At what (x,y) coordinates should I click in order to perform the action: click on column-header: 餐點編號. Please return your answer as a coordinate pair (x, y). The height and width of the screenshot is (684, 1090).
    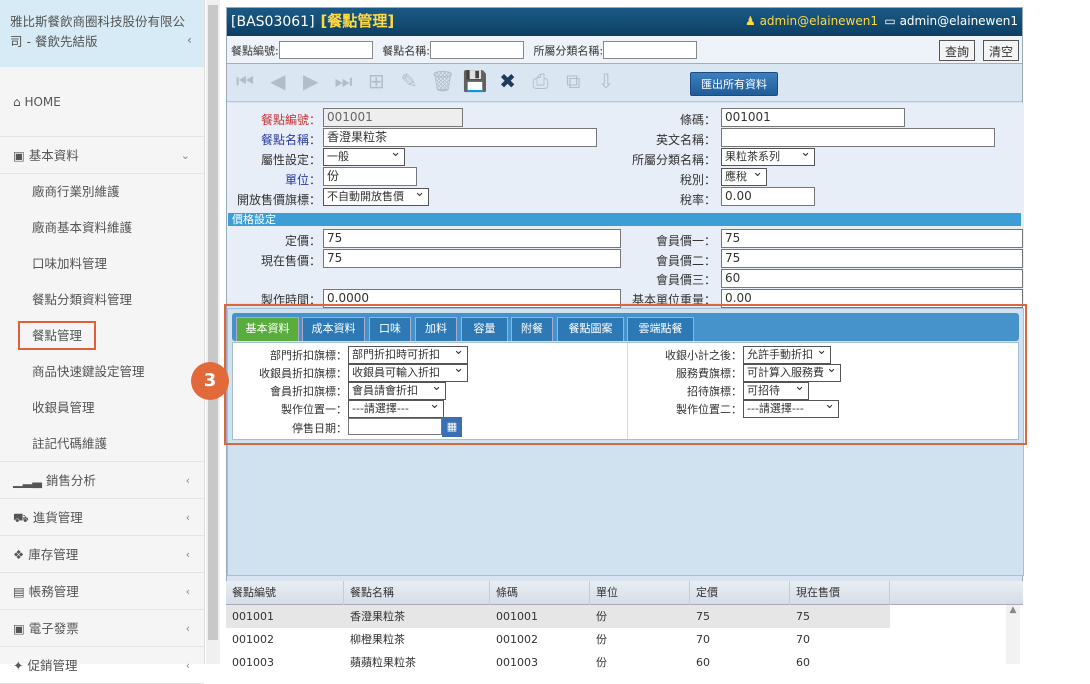
    Looking at the image, I should click on (285, 593).